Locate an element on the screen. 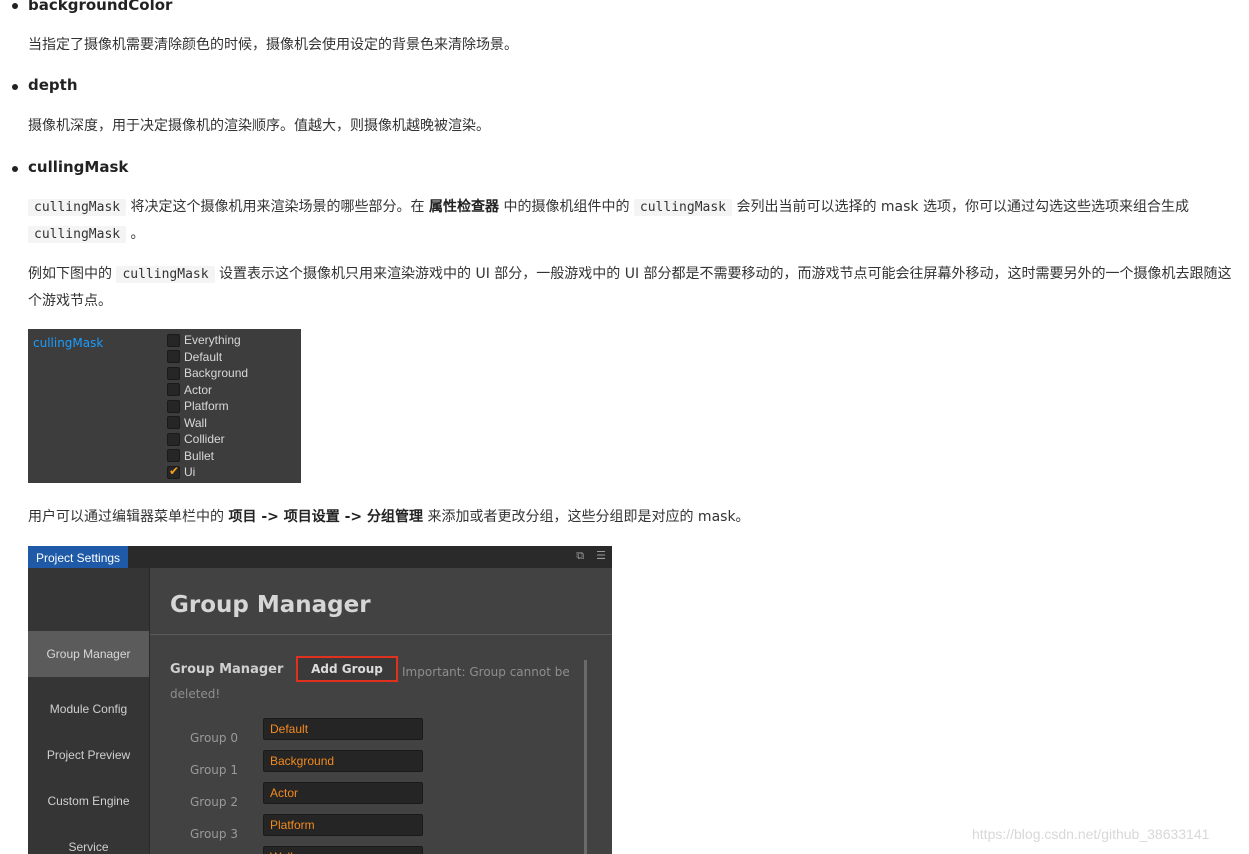 The height and width of the screenshot is (854, 1249). culling-mask-option: Everything is located at coordinates (207, 340).